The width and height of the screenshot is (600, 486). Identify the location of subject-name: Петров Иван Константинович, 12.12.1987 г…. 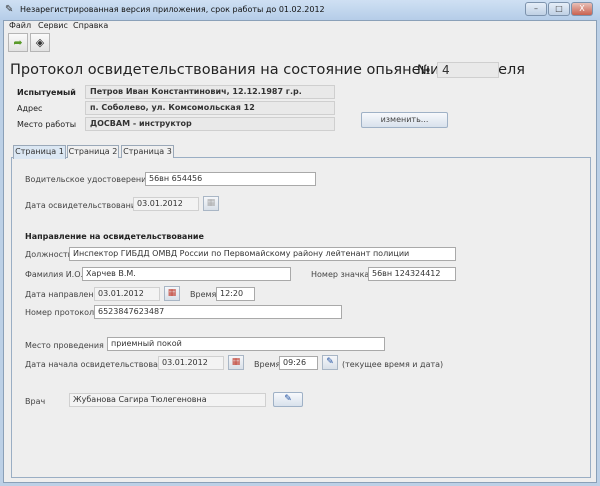
(210, 92).